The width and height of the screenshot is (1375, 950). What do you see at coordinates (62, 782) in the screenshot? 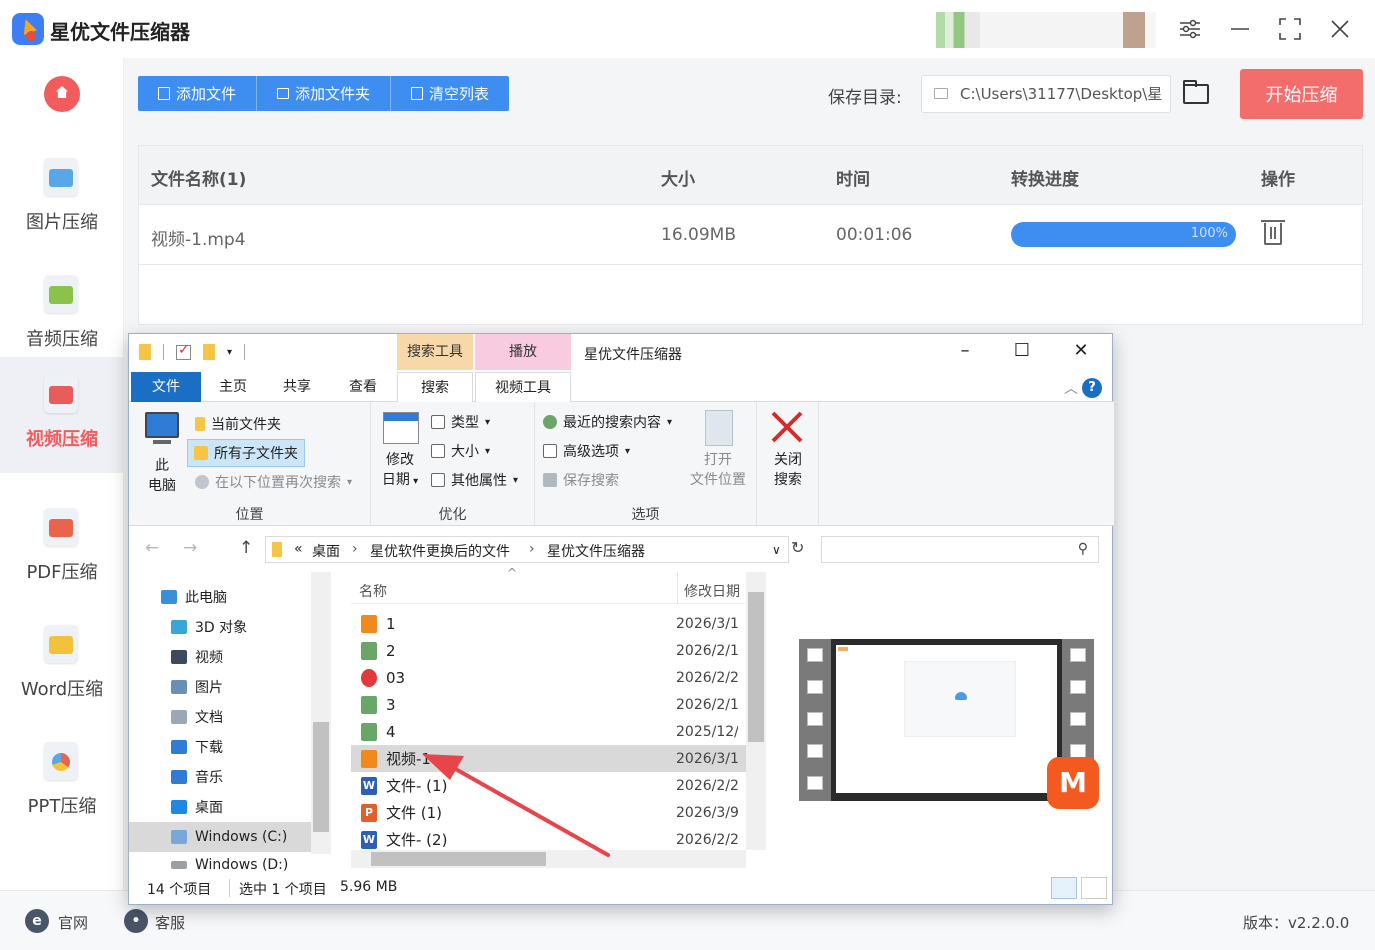
I see `sidebar-item-ppt: PPT压缩` at bounding box center [62, 782].